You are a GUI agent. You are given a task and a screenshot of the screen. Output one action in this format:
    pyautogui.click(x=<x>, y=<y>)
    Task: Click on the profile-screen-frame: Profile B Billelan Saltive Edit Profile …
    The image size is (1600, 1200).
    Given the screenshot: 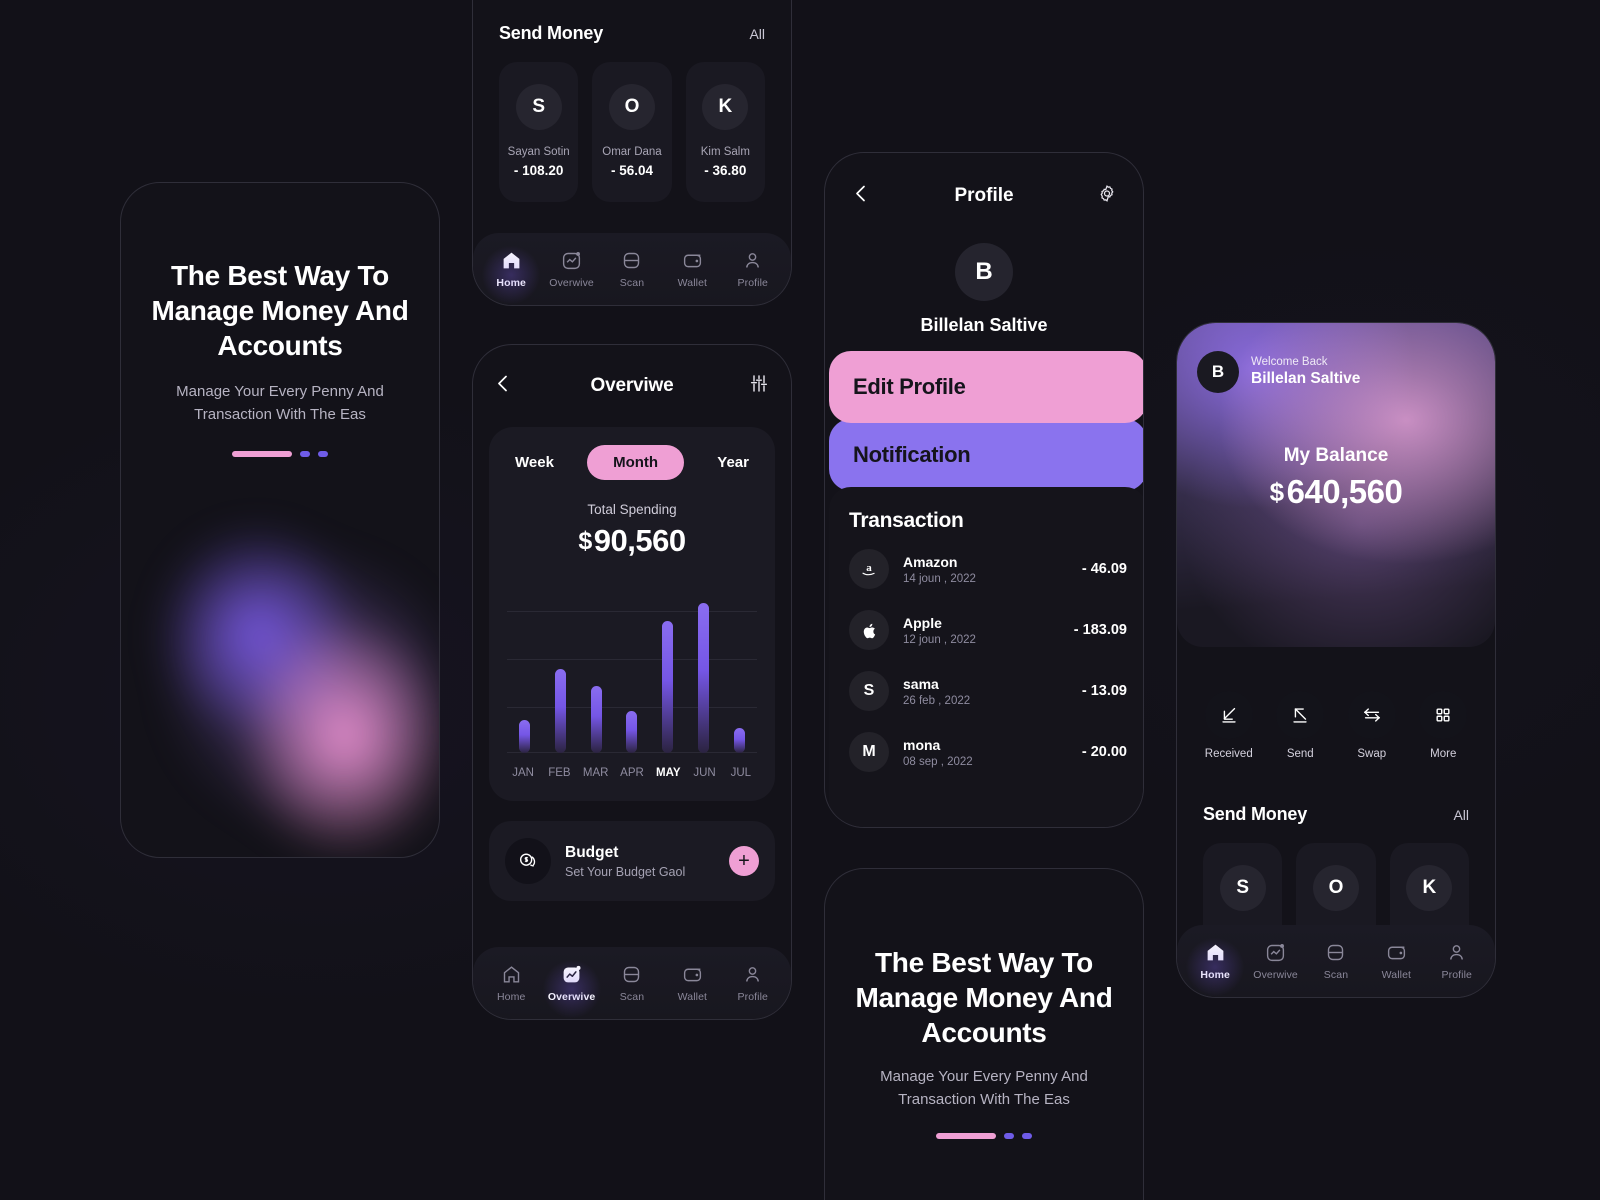 What is the action you would take?
    pyautogui.click(x=984, y=490)
    